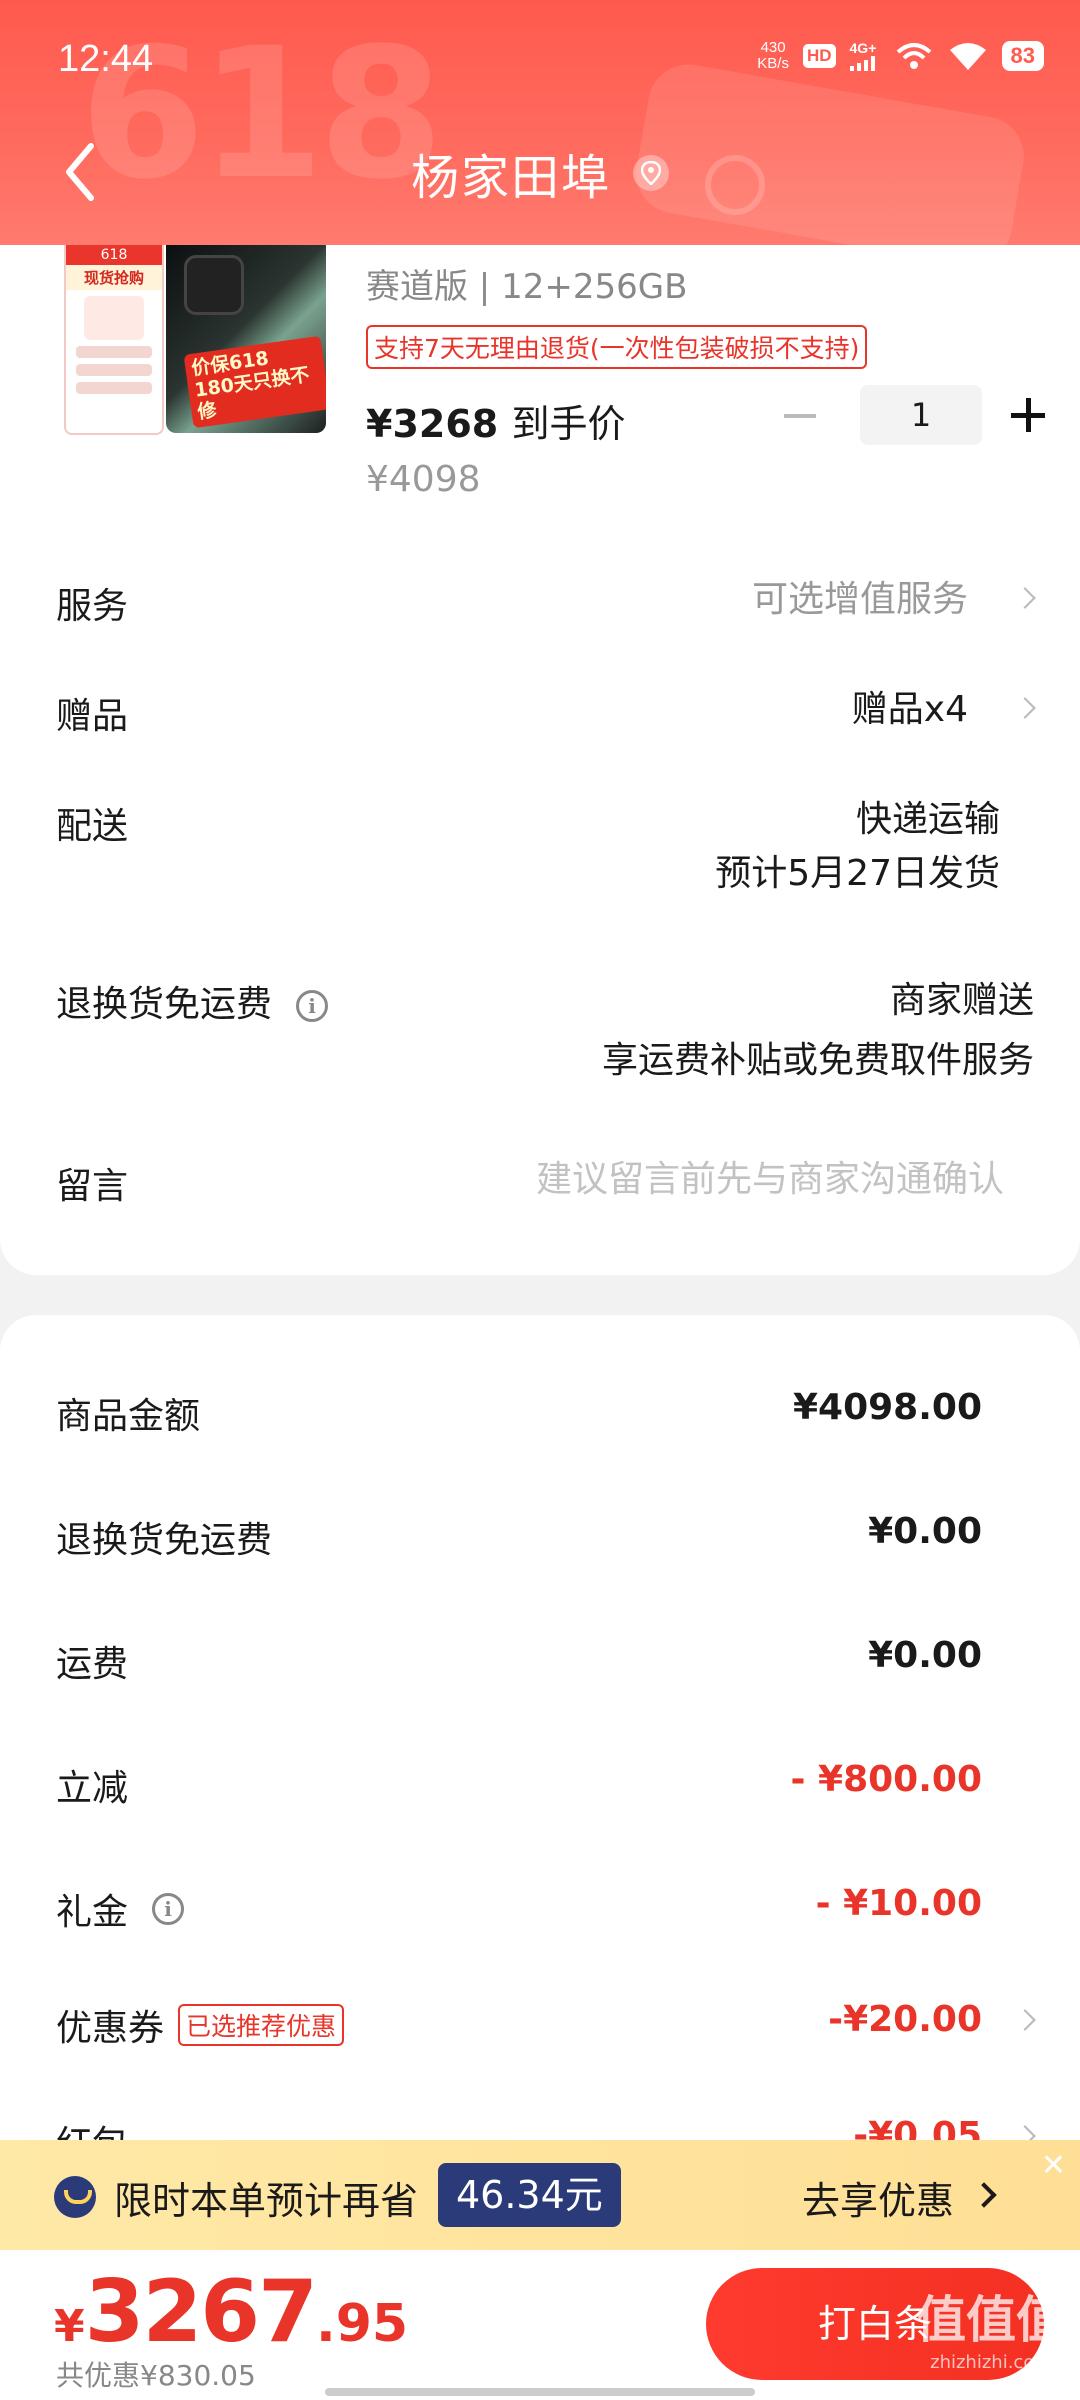 The width and height of the screenshot is (1080, 2400). I want to click on quantity-input: 1, so click(921, 415).